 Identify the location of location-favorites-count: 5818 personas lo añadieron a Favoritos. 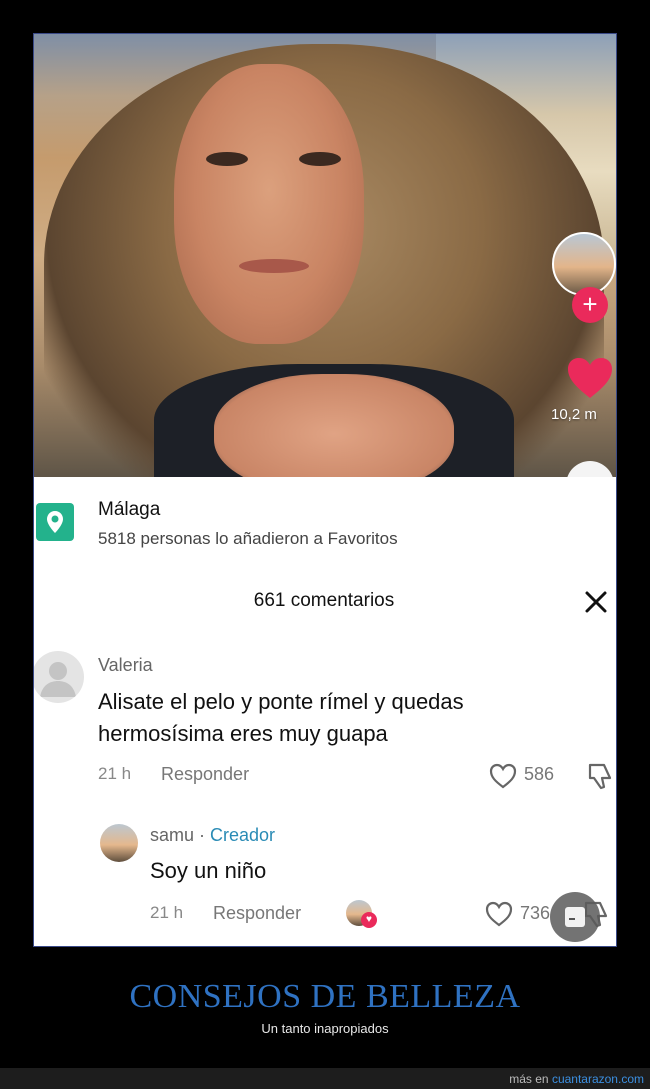
(248, 538).